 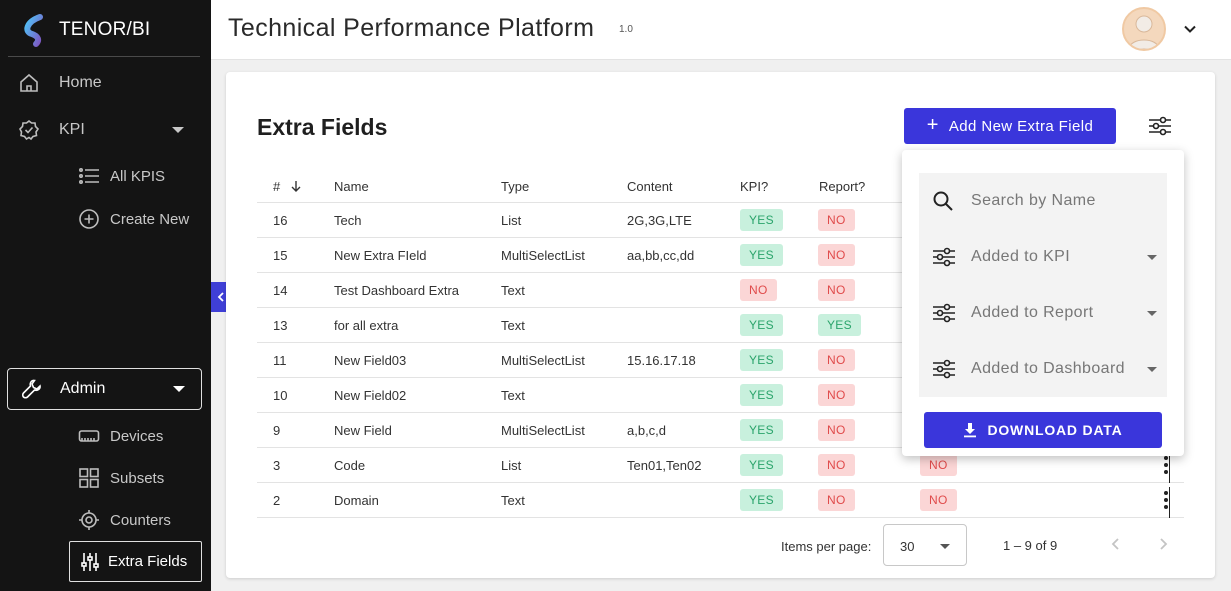 What do you see at coordinates (411, 28) in the screenshot?
I see `app-title: Technical Performance Platform` at bounding box center [411, 28].